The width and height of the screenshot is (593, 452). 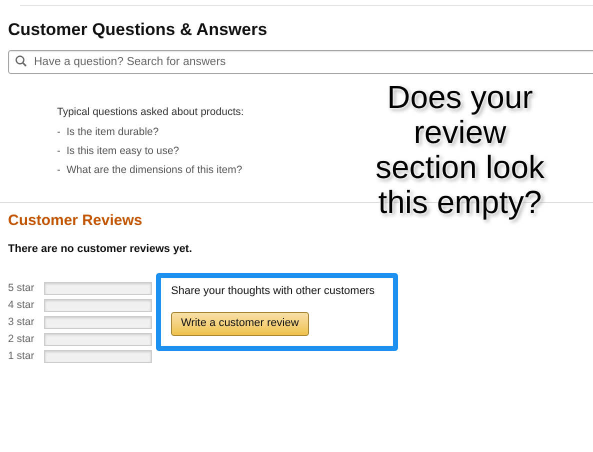 What do you see at coordinates (22, 305) in the screenshot?
I see `star-label: 4 star` at bounding box center [22, 305].